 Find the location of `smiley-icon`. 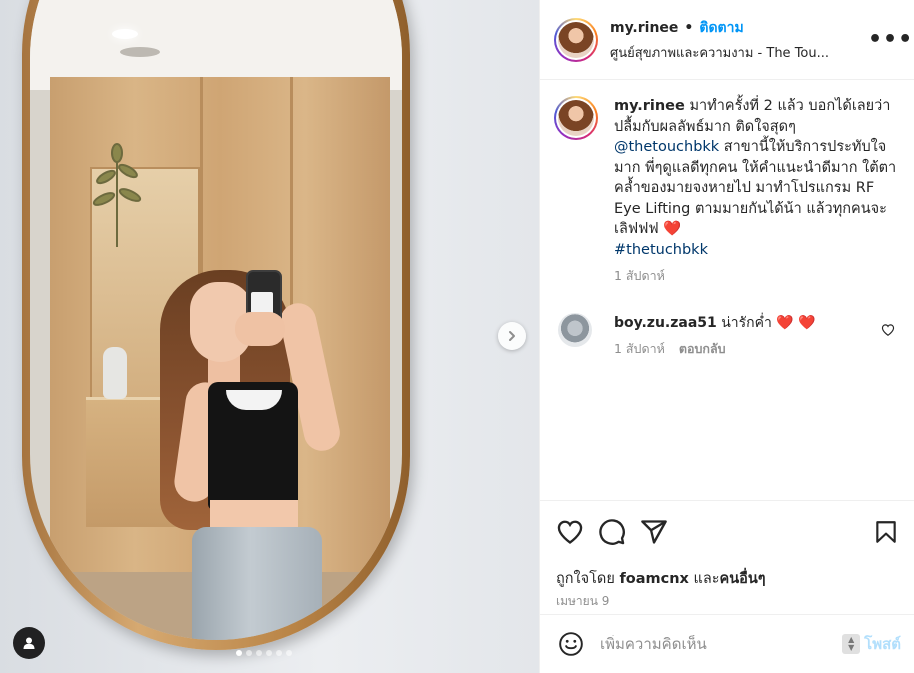

smiley-icon is located at coordinates (571, 644).